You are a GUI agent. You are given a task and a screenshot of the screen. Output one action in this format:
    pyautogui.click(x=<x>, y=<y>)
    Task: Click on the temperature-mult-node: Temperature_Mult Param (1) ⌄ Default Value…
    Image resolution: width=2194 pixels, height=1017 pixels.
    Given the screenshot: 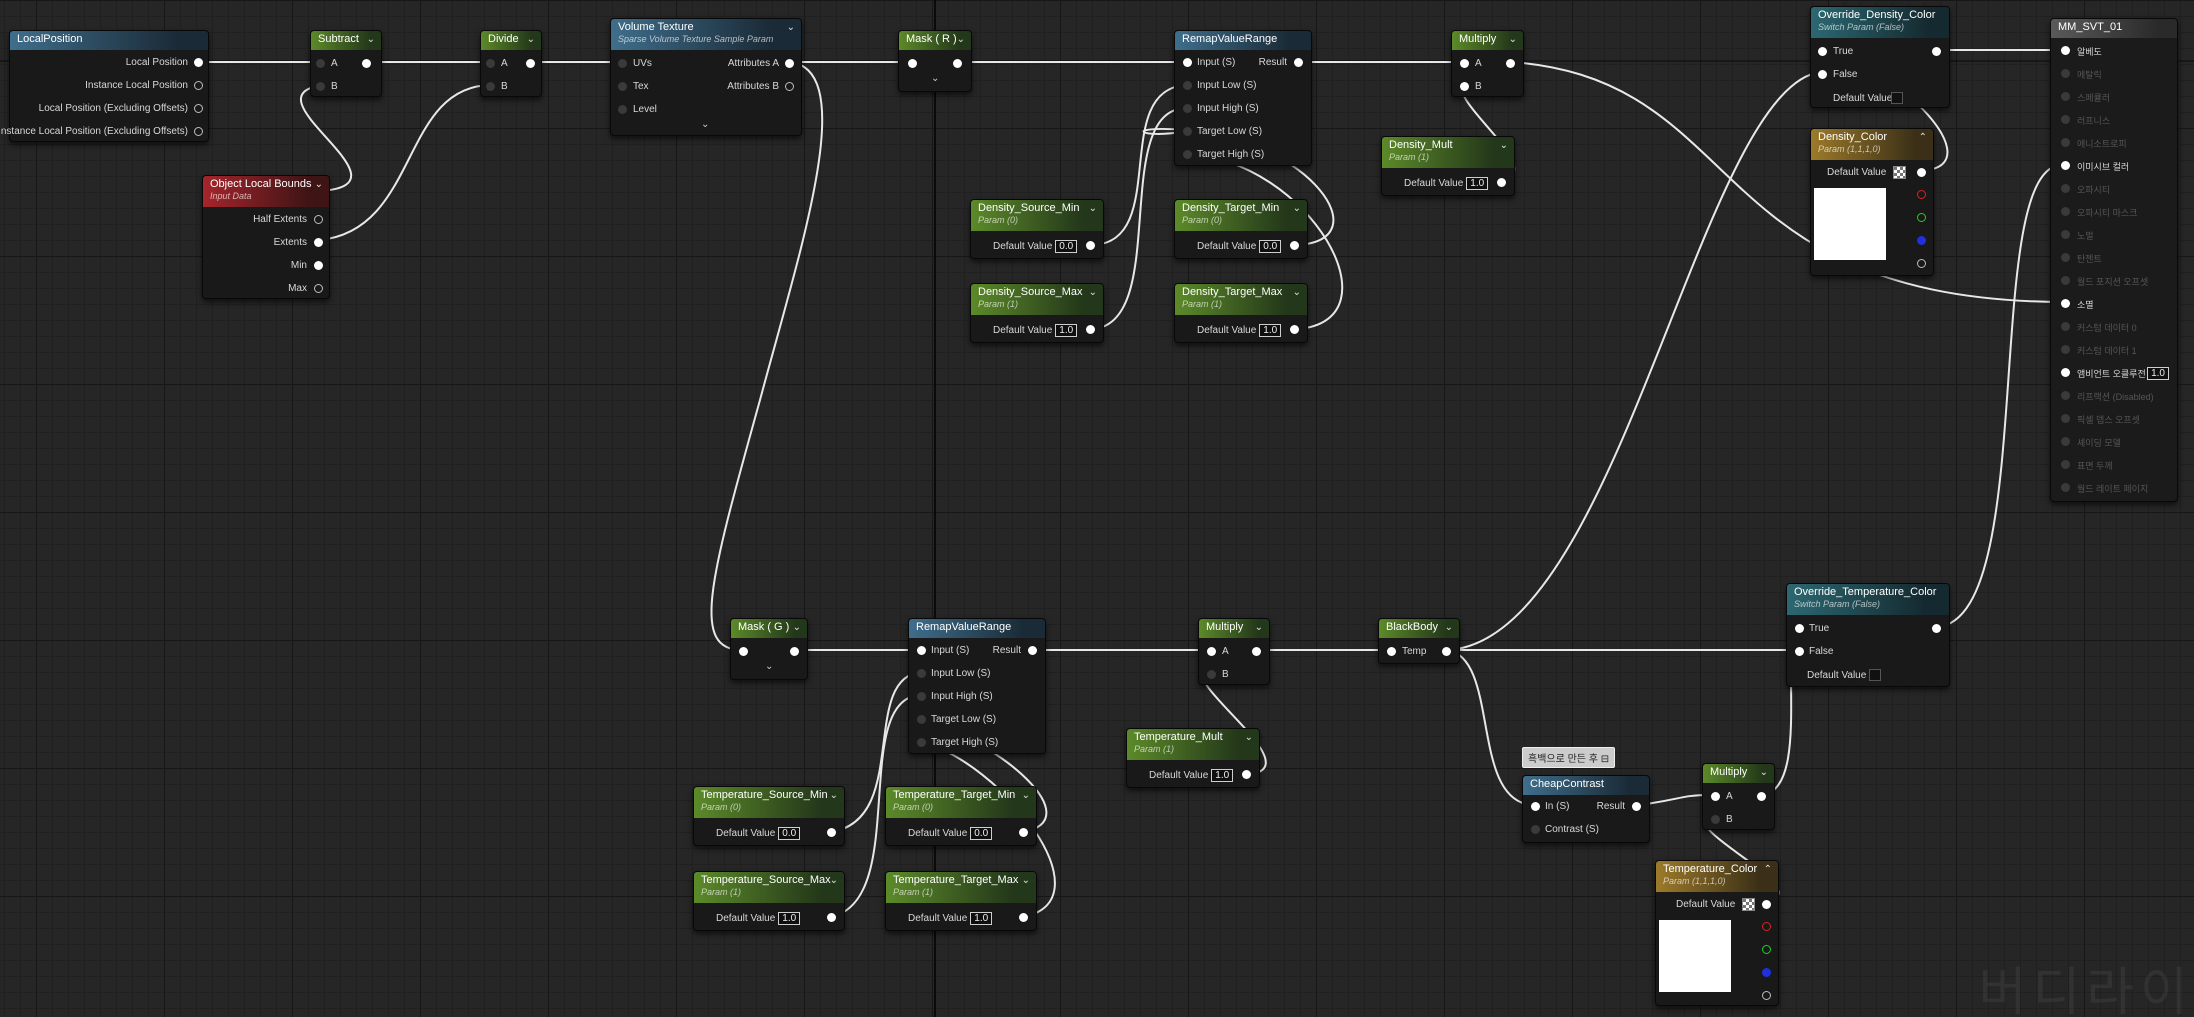 What is the action you would take?
    pyautogui.click(x=1193, y=758)
    